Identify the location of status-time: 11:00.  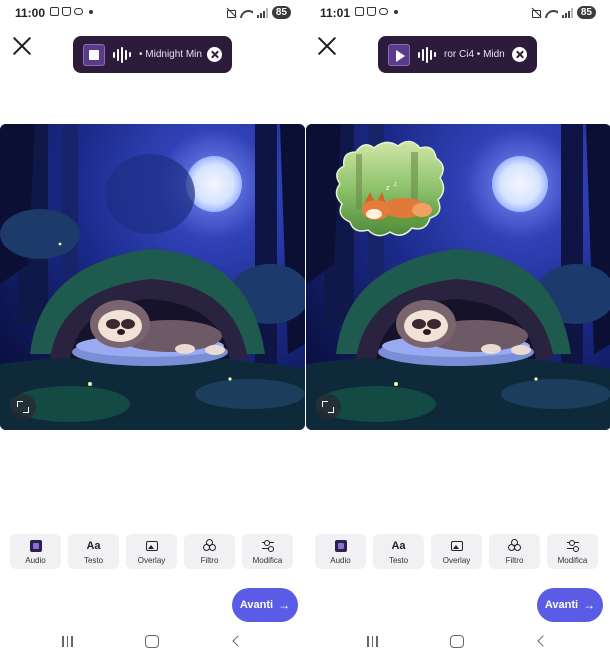
(30, 13).